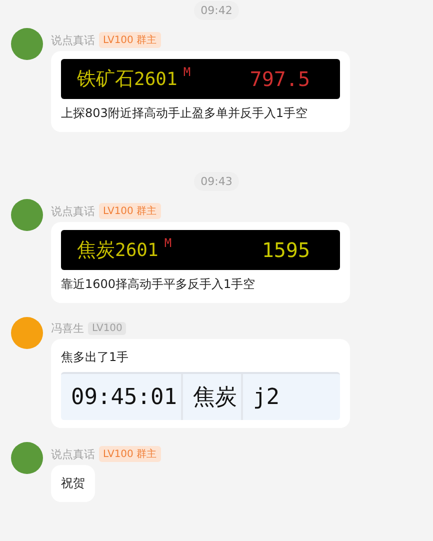 The width and height of the screenshot is (433, 541). I want to click on message-text: 焦多出了1手, so click(95, 357).